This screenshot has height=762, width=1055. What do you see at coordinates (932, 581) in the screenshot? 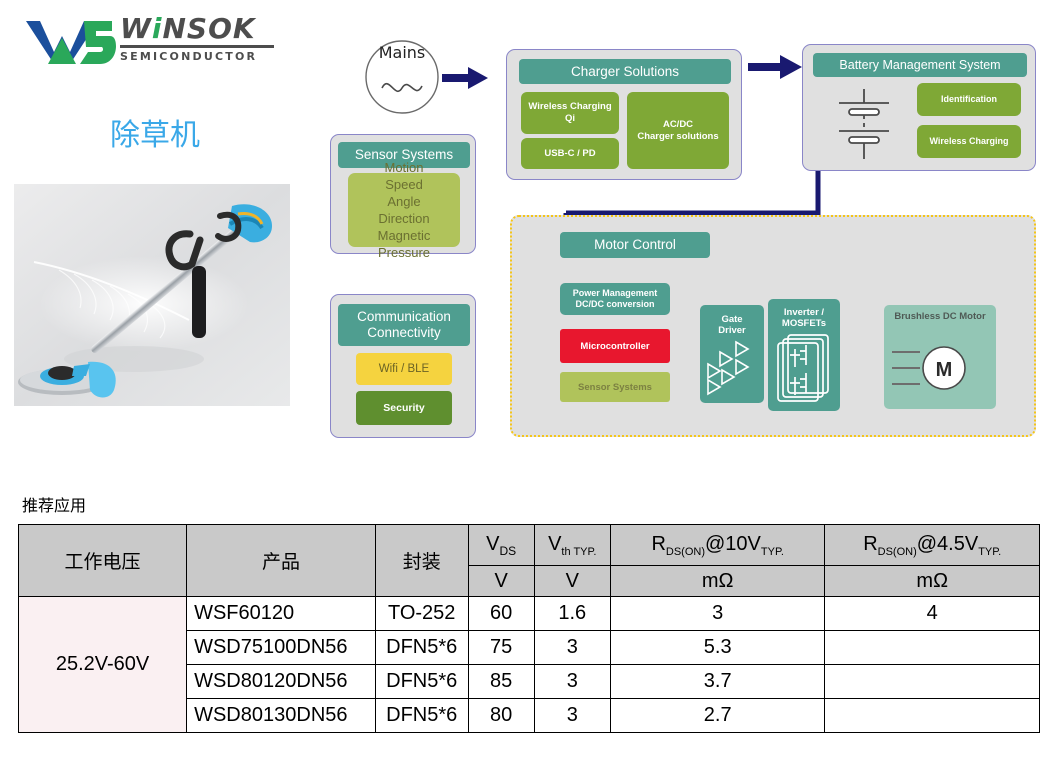
I see `th-rds45-unit: mΩ` at bounding box center [932, 581].